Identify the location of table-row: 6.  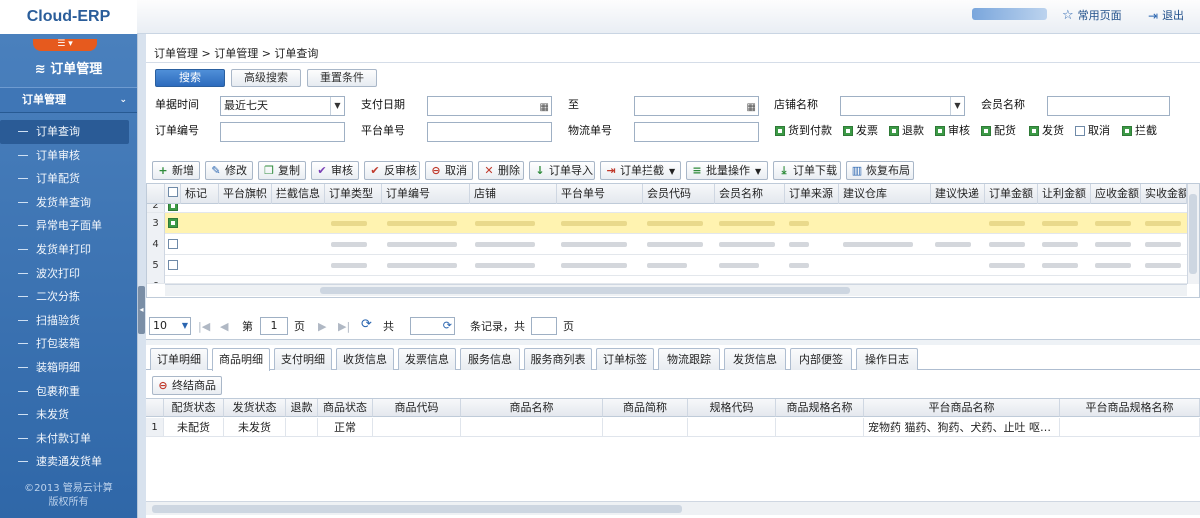
(667, 280).